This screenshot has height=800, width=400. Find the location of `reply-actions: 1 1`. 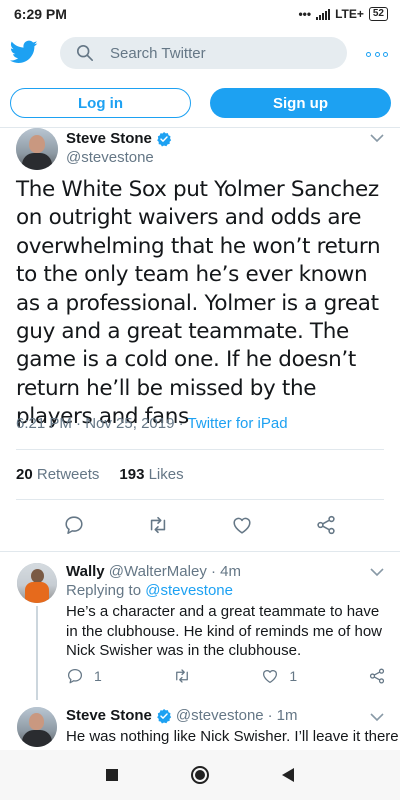

reply-actions: 1 1 is located at coordinates (226, 676).